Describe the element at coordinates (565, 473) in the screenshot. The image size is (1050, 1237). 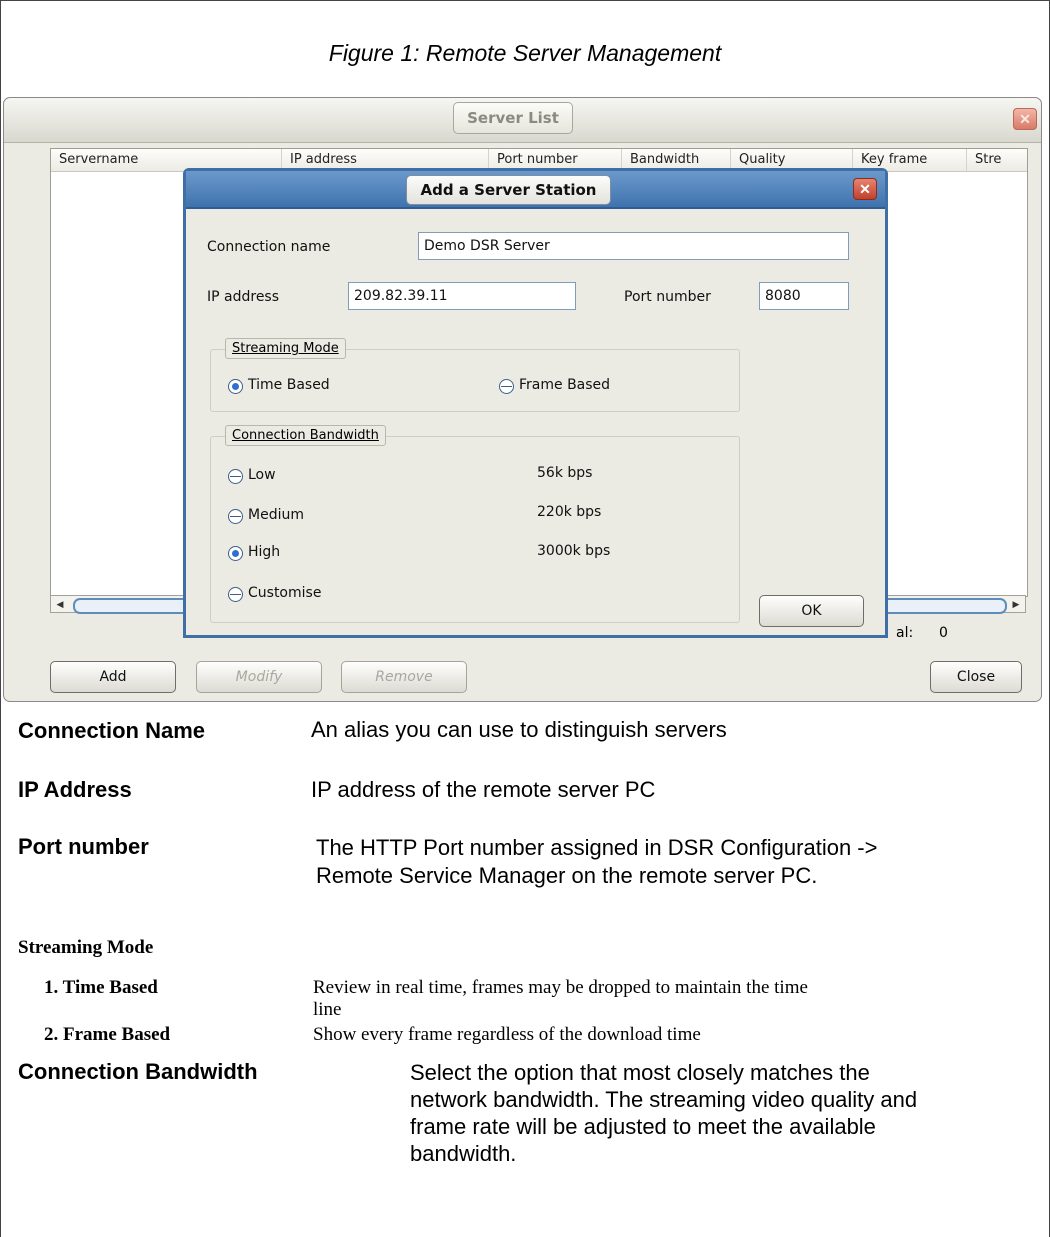
I see `low-rate: 56k bps` at that location.